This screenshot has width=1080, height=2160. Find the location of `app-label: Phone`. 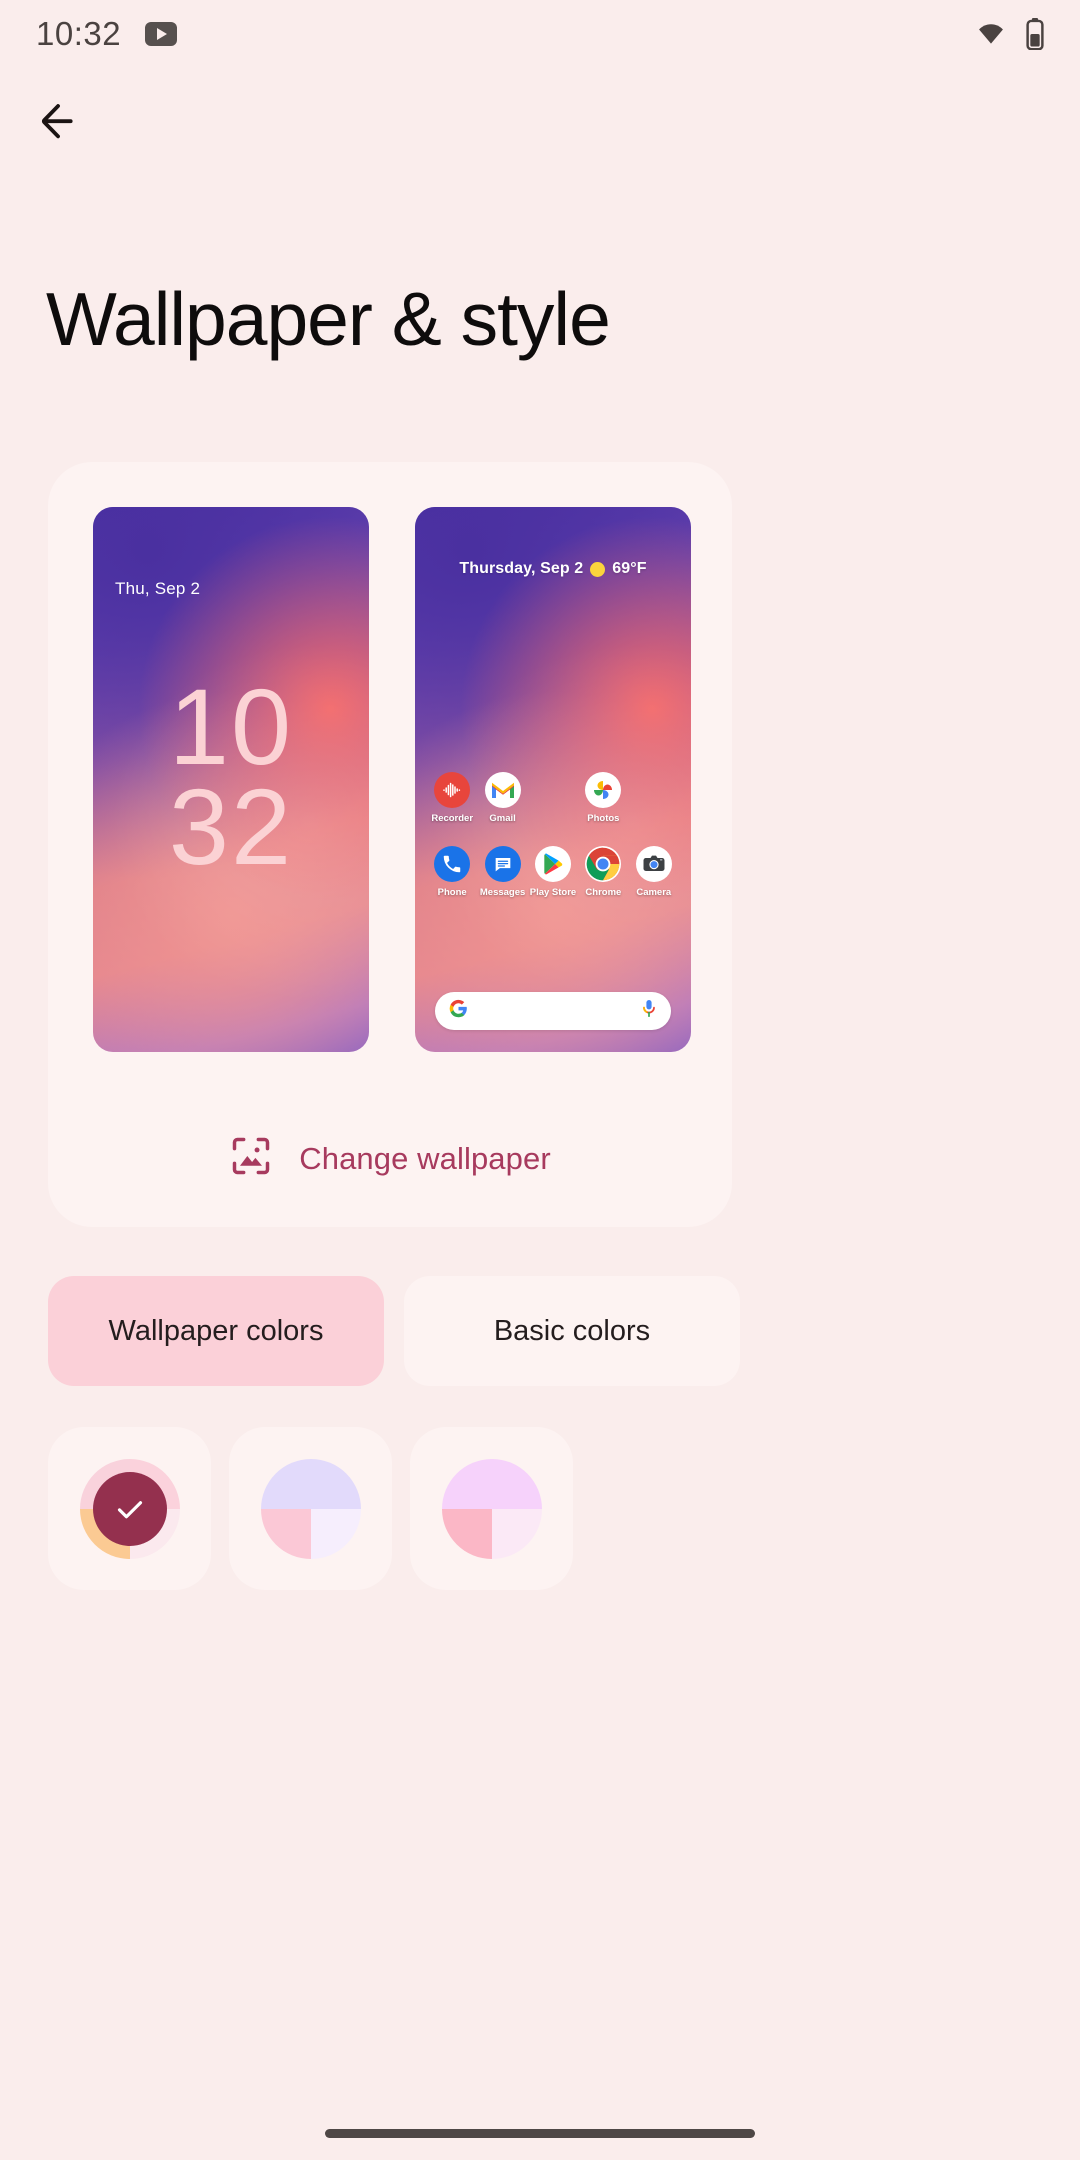

app-label: Phone is located at coordinates (452, 892).